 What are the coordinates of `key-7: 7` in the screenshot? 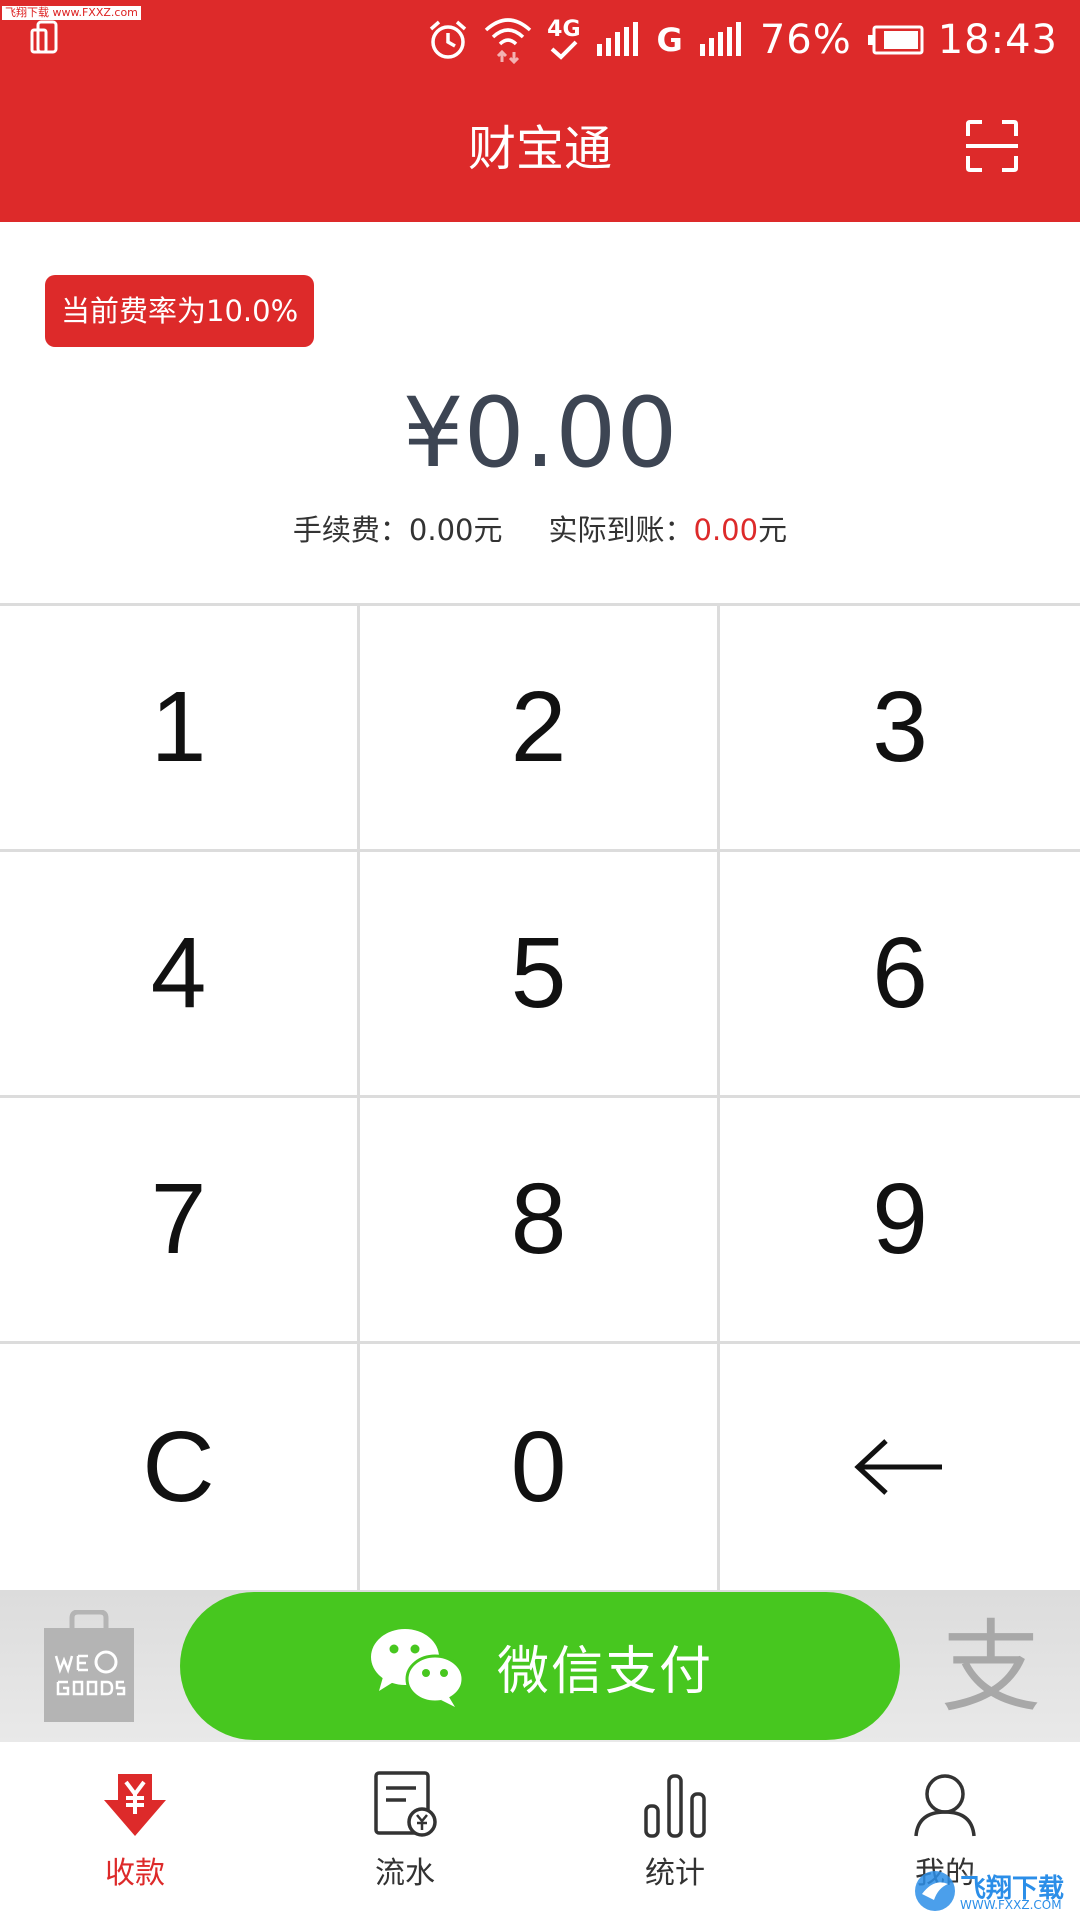 It's located at (180, 1221).